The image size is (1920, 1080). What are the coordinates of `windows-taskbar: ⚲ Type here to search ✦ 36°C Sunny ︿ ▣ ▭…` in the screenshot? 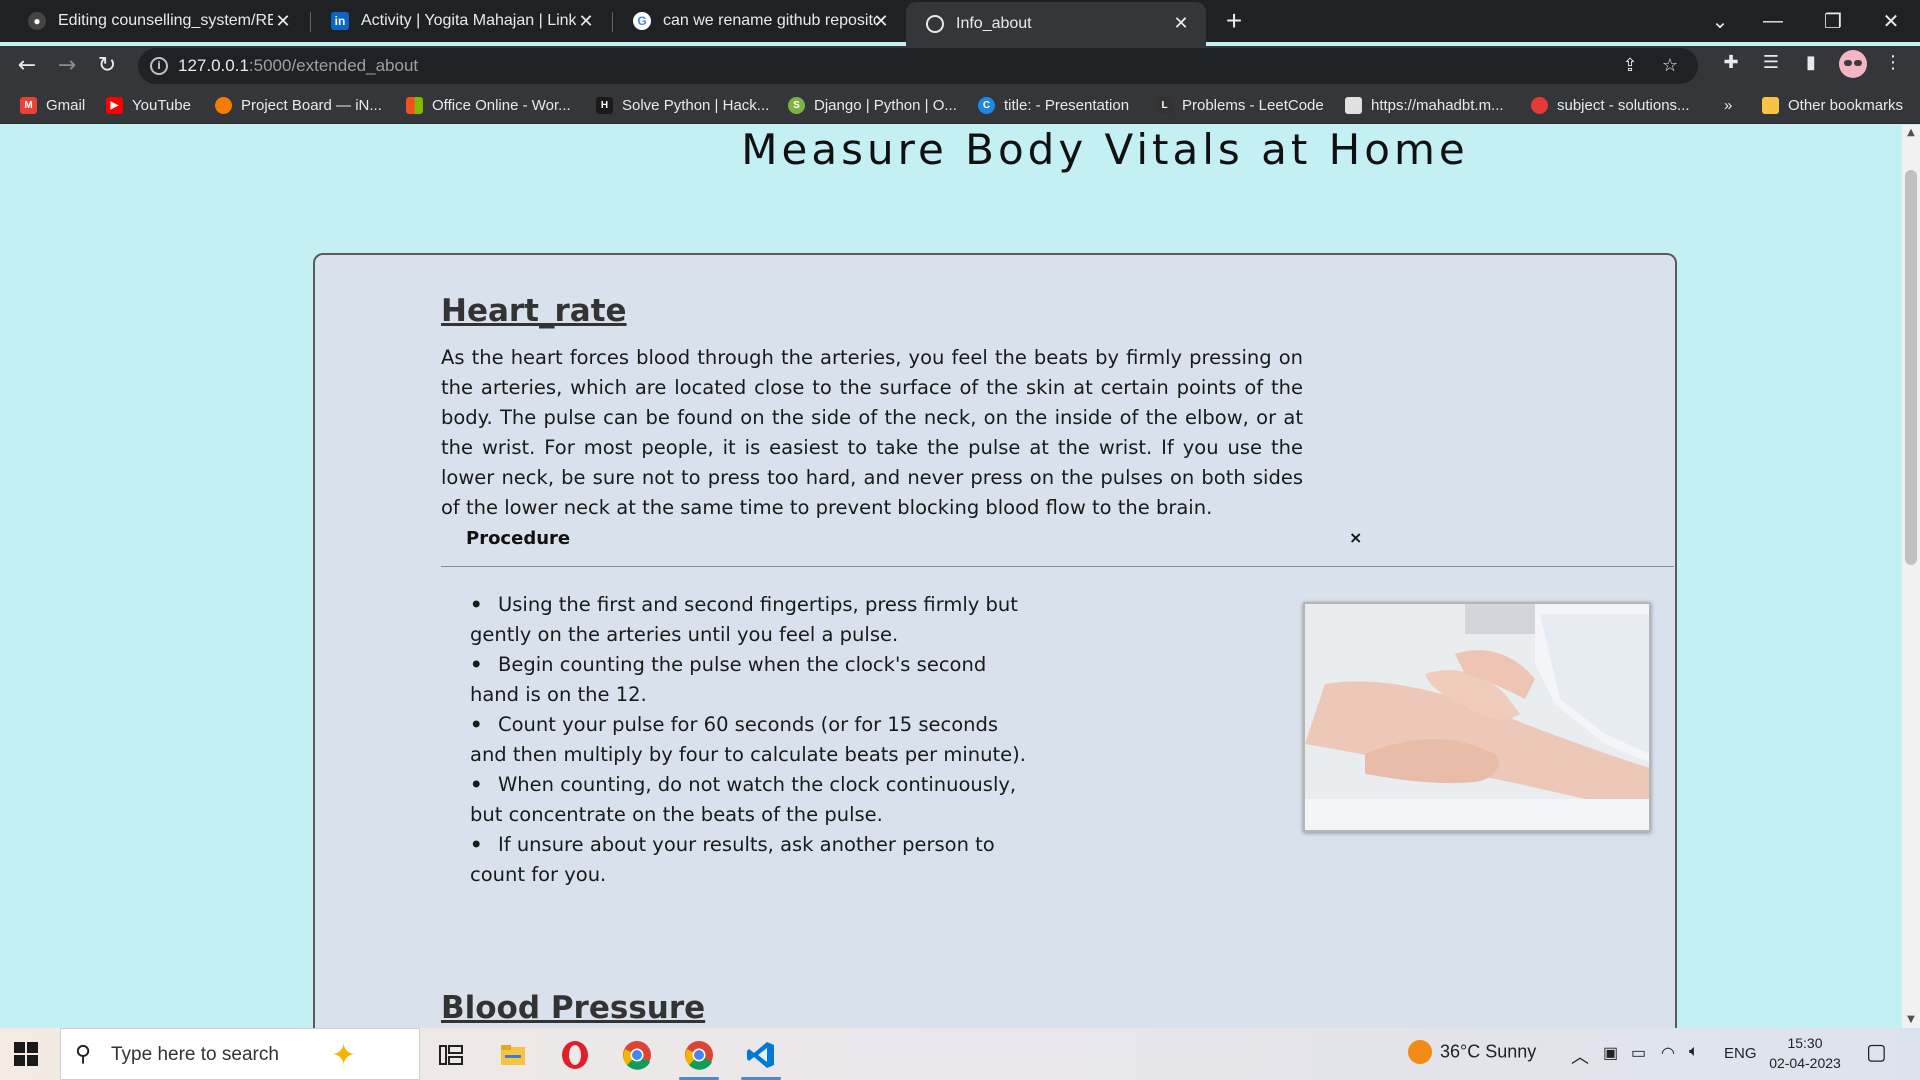 It's located at (960, 1054).